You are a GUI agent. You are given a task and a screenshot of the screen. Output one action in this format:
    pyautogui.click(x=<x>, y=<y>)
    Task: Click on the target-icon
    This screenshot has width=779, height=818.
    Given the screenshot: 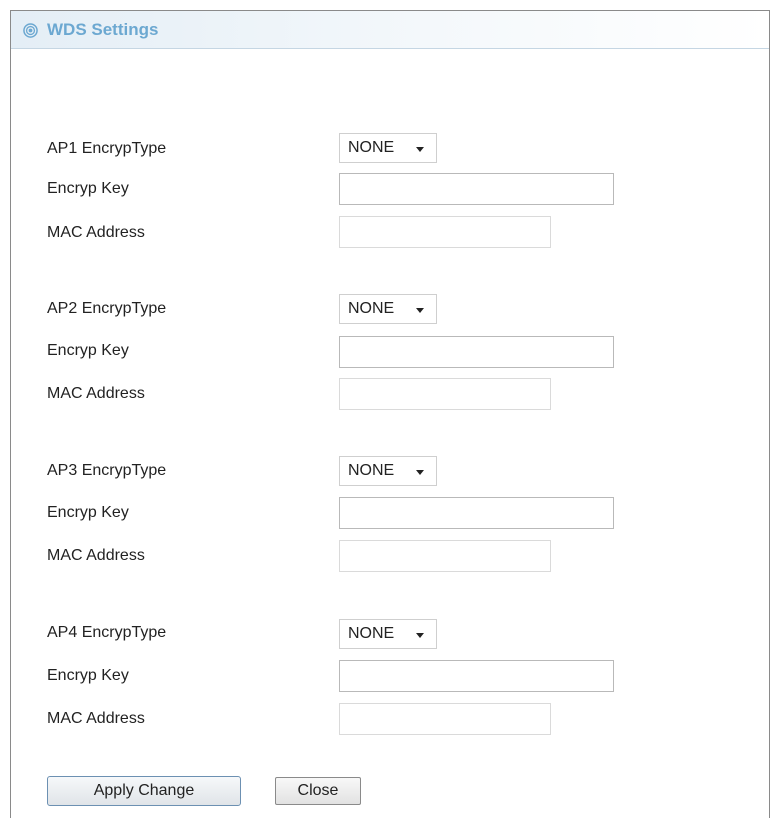 What is the action you would take?
    pyautogui.click(x=30, y=30)
    